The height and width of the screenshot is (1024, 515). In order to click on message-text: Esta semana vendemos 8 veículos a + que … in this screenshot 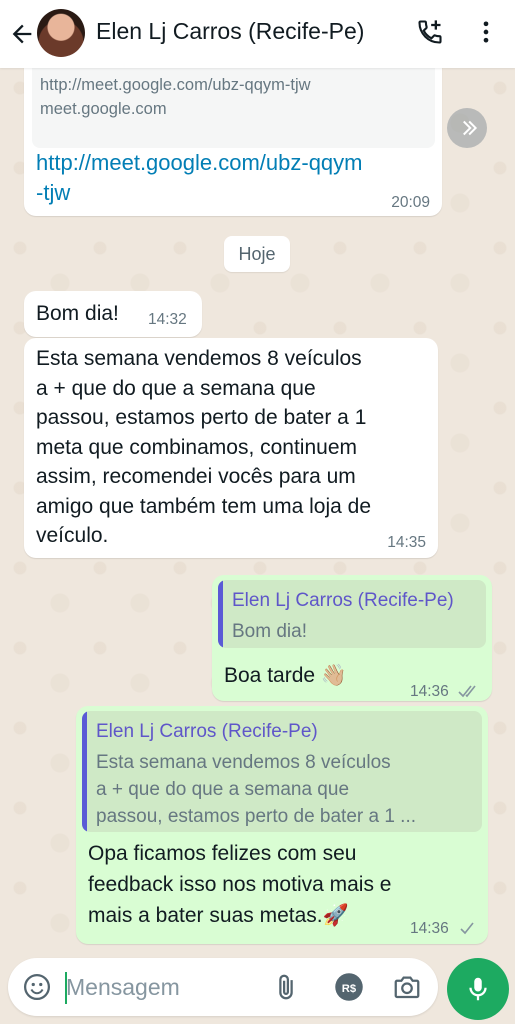, I will do `click(204, 447)`.